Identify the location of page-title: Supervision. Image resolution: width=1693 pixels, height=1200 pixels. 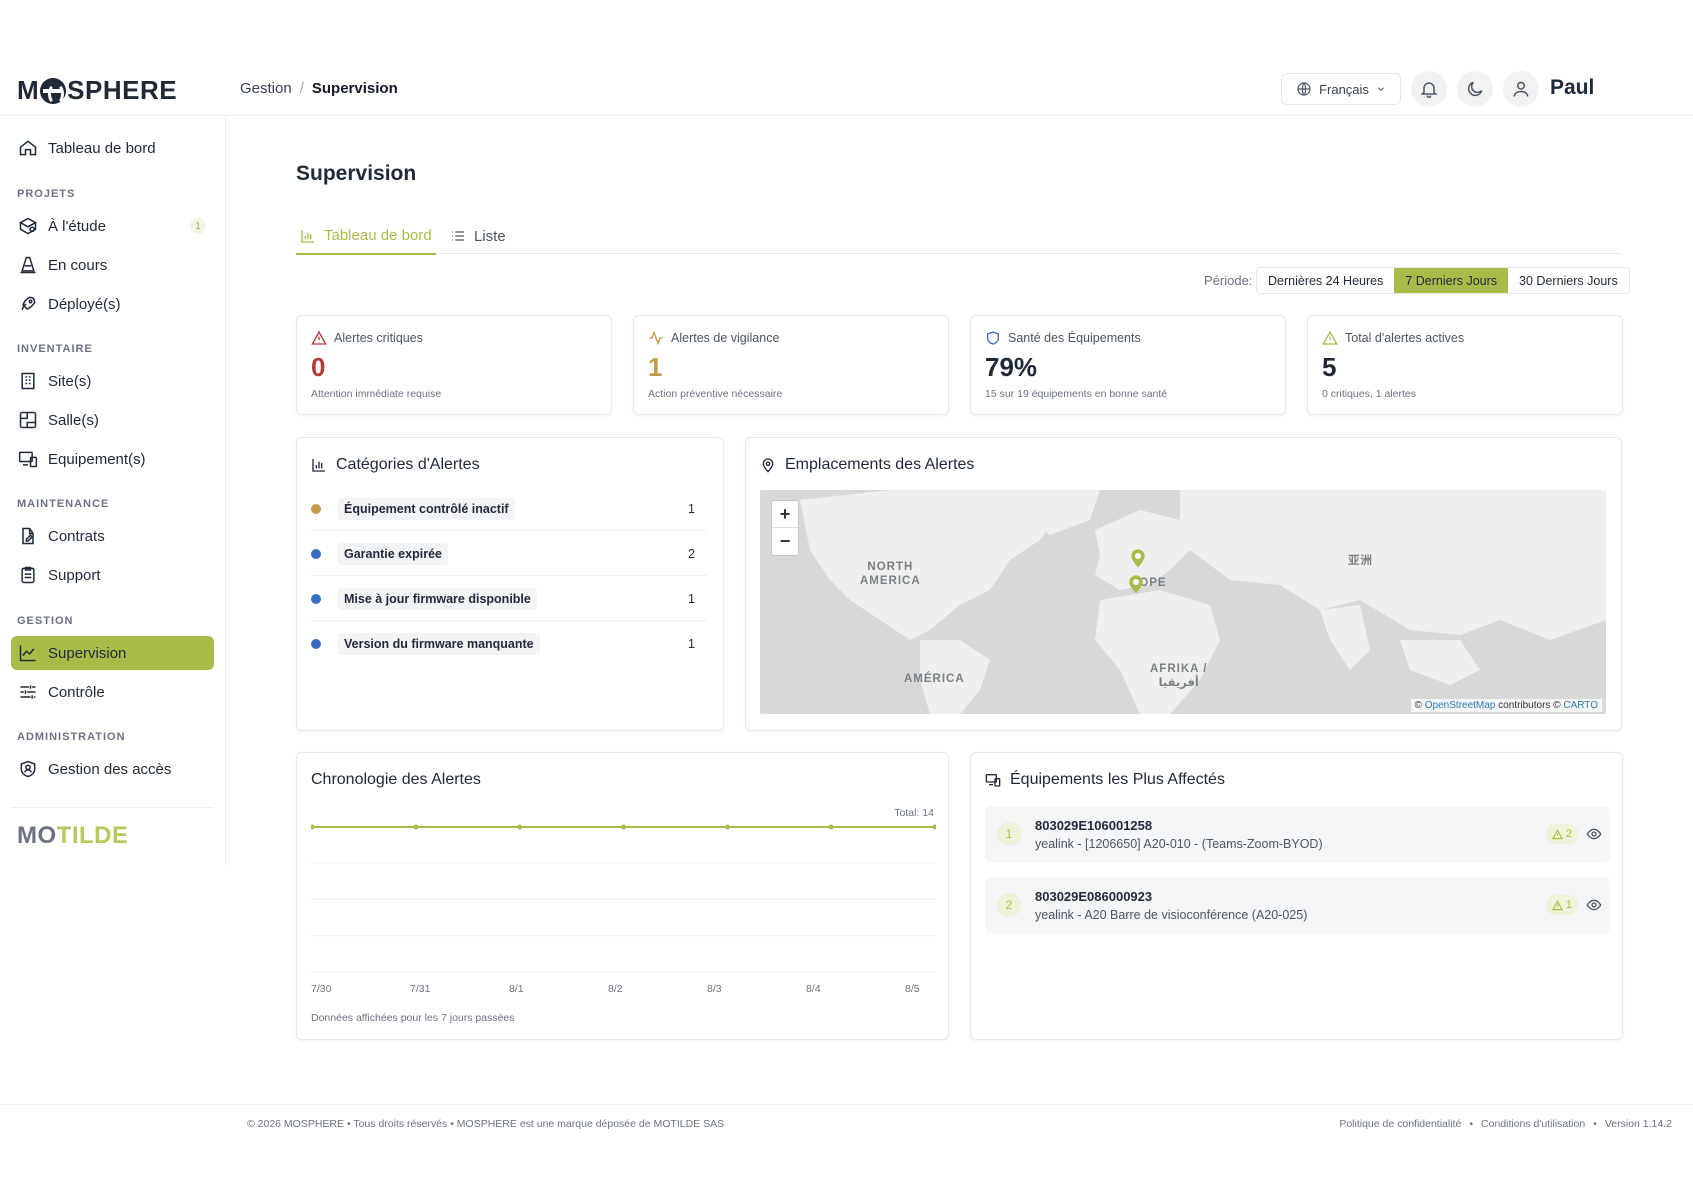
(356, 173).